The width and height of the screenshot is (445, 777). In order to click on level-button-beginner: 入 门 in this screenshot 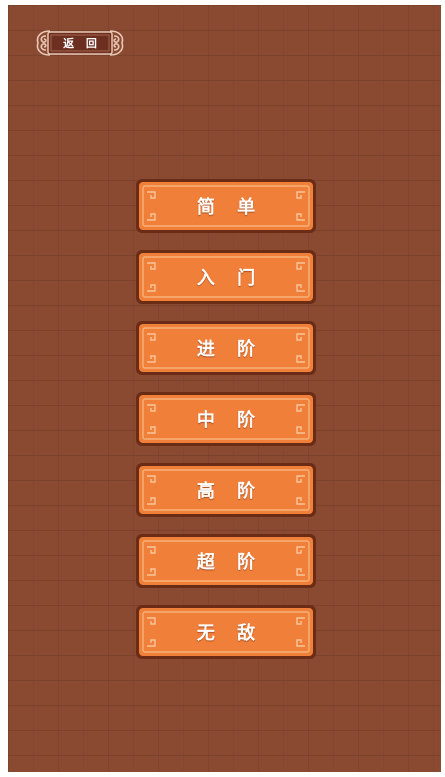, I will do `click(226, 277)`.